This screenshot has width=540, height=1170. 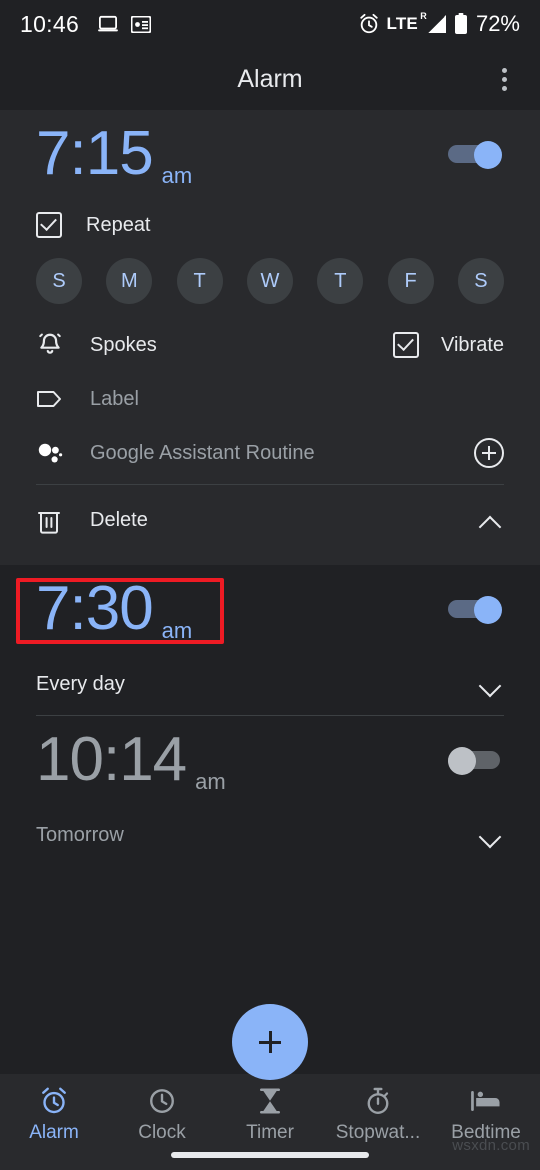 I want to click on app-bar: Alarm, so click(x=270, y=79).